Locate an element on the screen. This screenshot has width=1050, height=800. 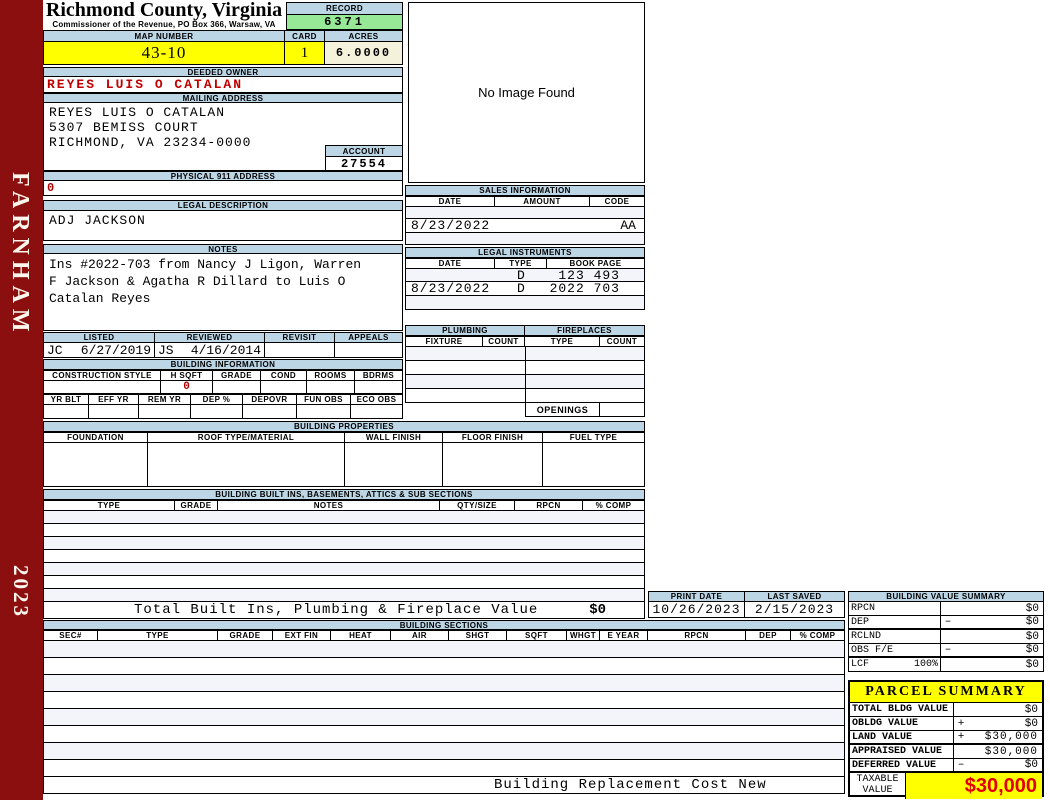
col-roof-type-material: ROOF TYPE/MATERIAL is located at coordinates (246, 437).